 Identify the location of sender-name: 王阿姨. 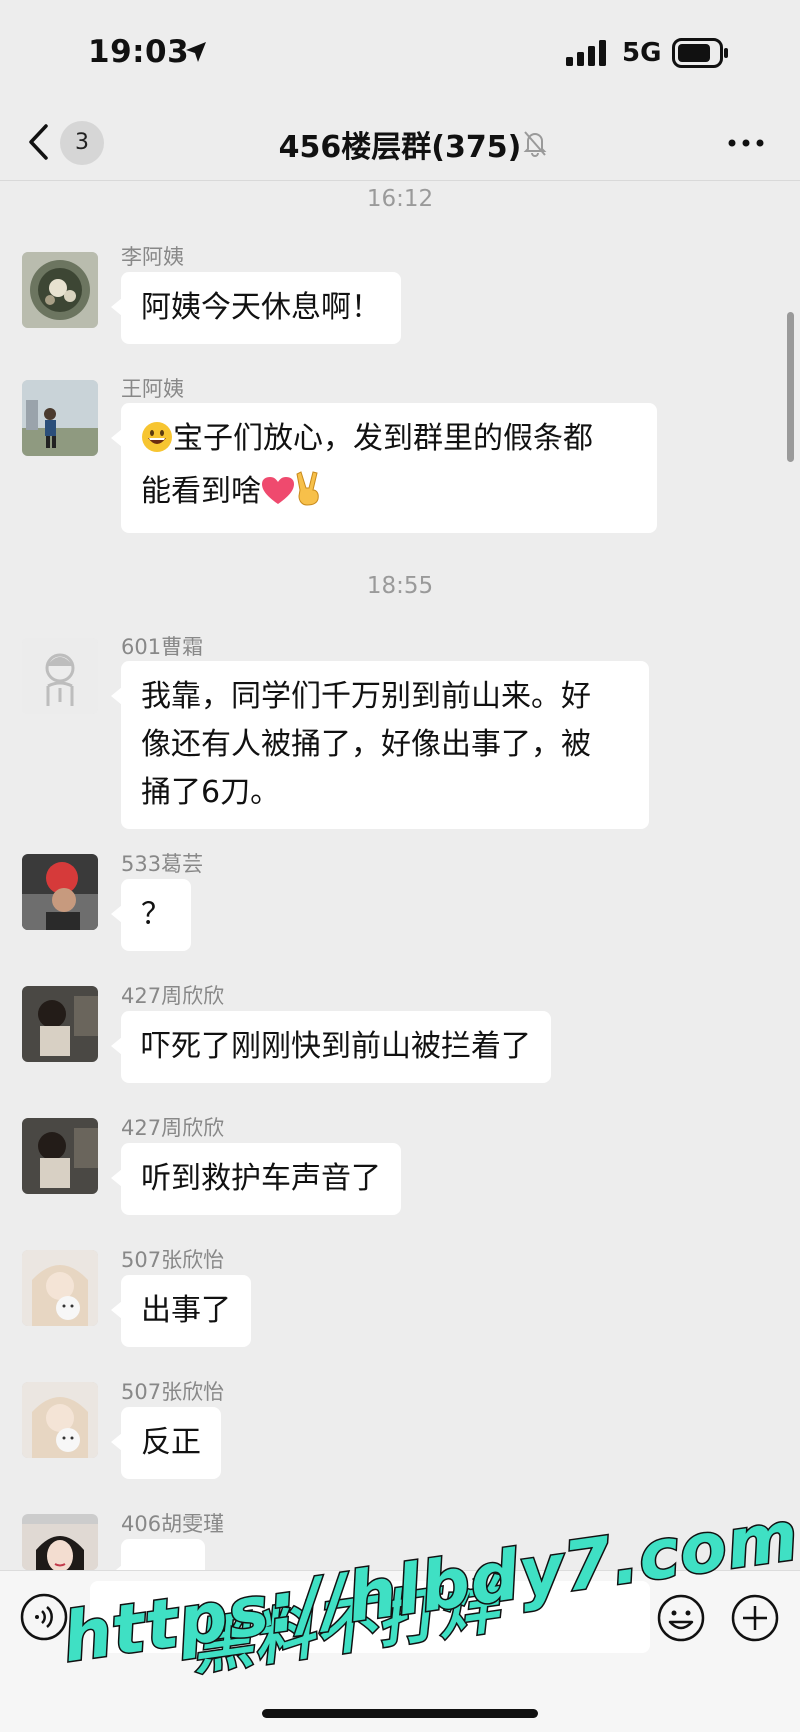
(152, 389).